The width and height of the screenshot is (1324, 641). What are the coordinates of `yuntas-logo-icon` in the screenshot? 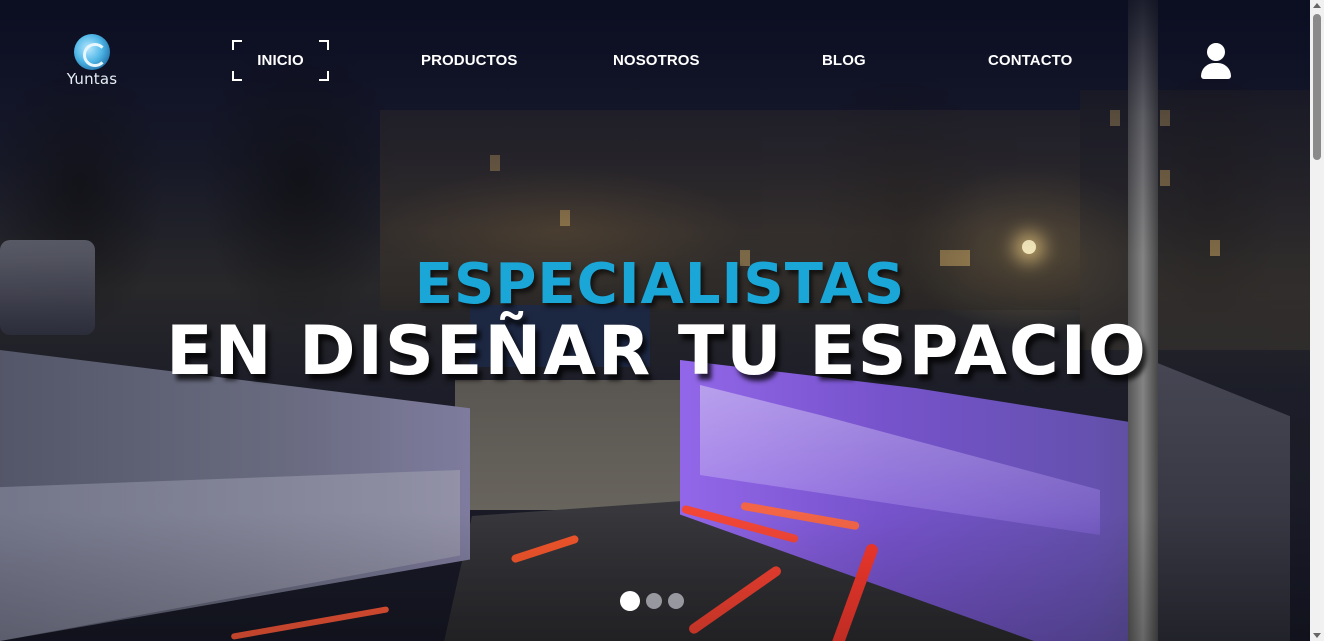 It's located at (92, 52).